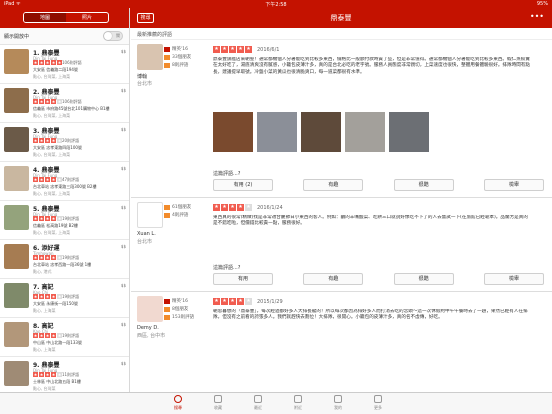  I want to click on status-bar: iPad ᯤ 下午2:58 95%, so click(276, 4).